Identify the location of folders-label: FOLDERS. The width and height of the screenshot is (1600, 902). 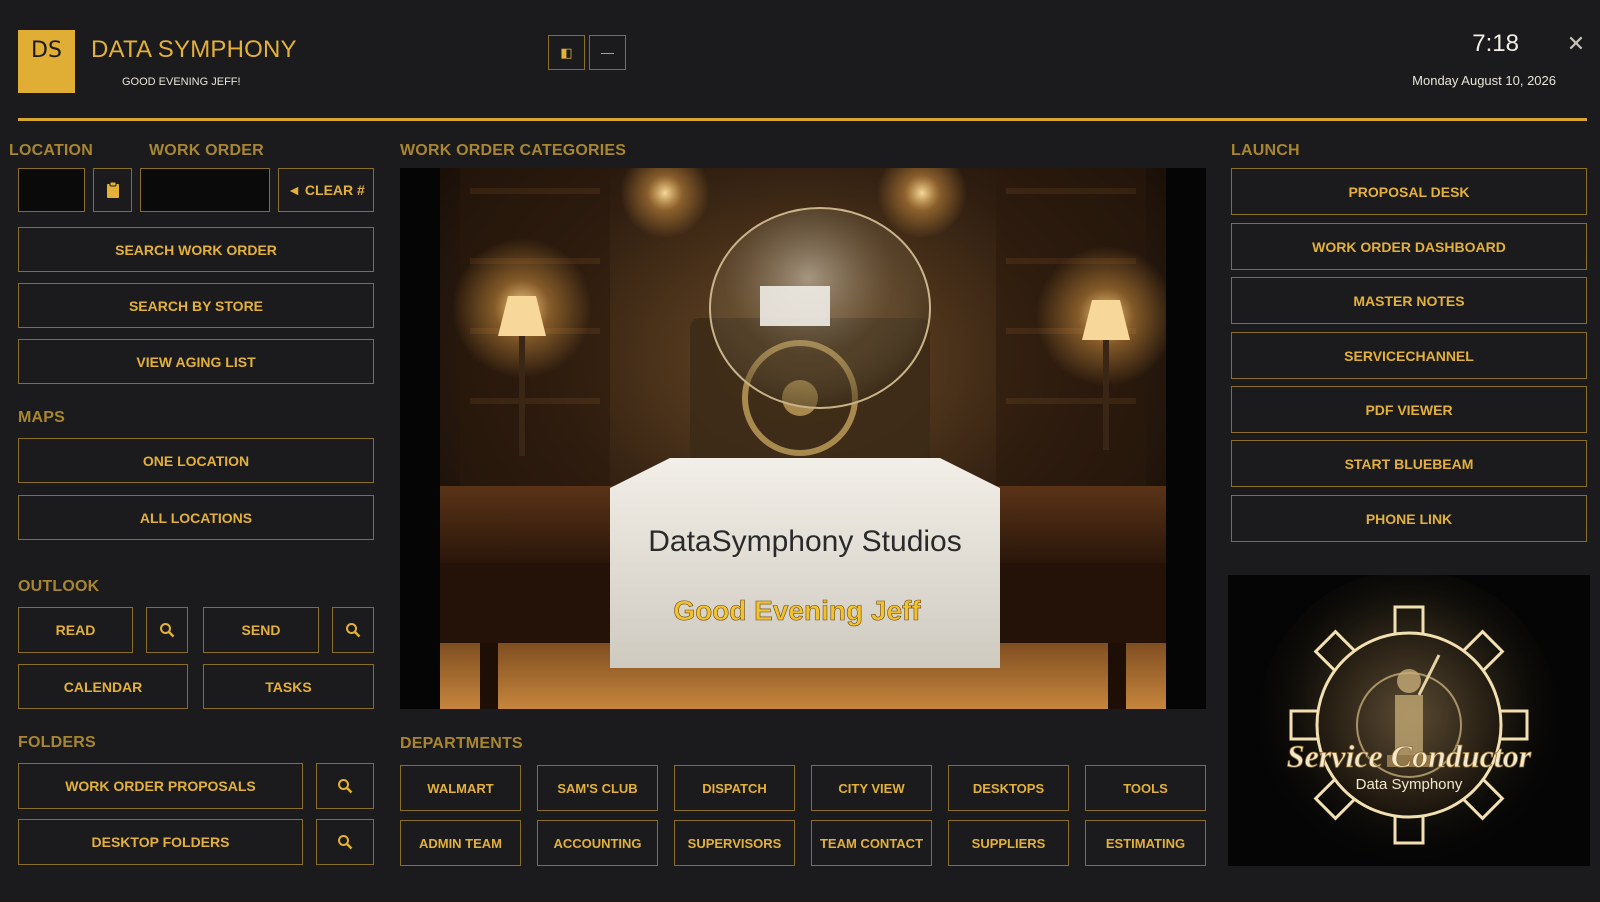
(57, 742).